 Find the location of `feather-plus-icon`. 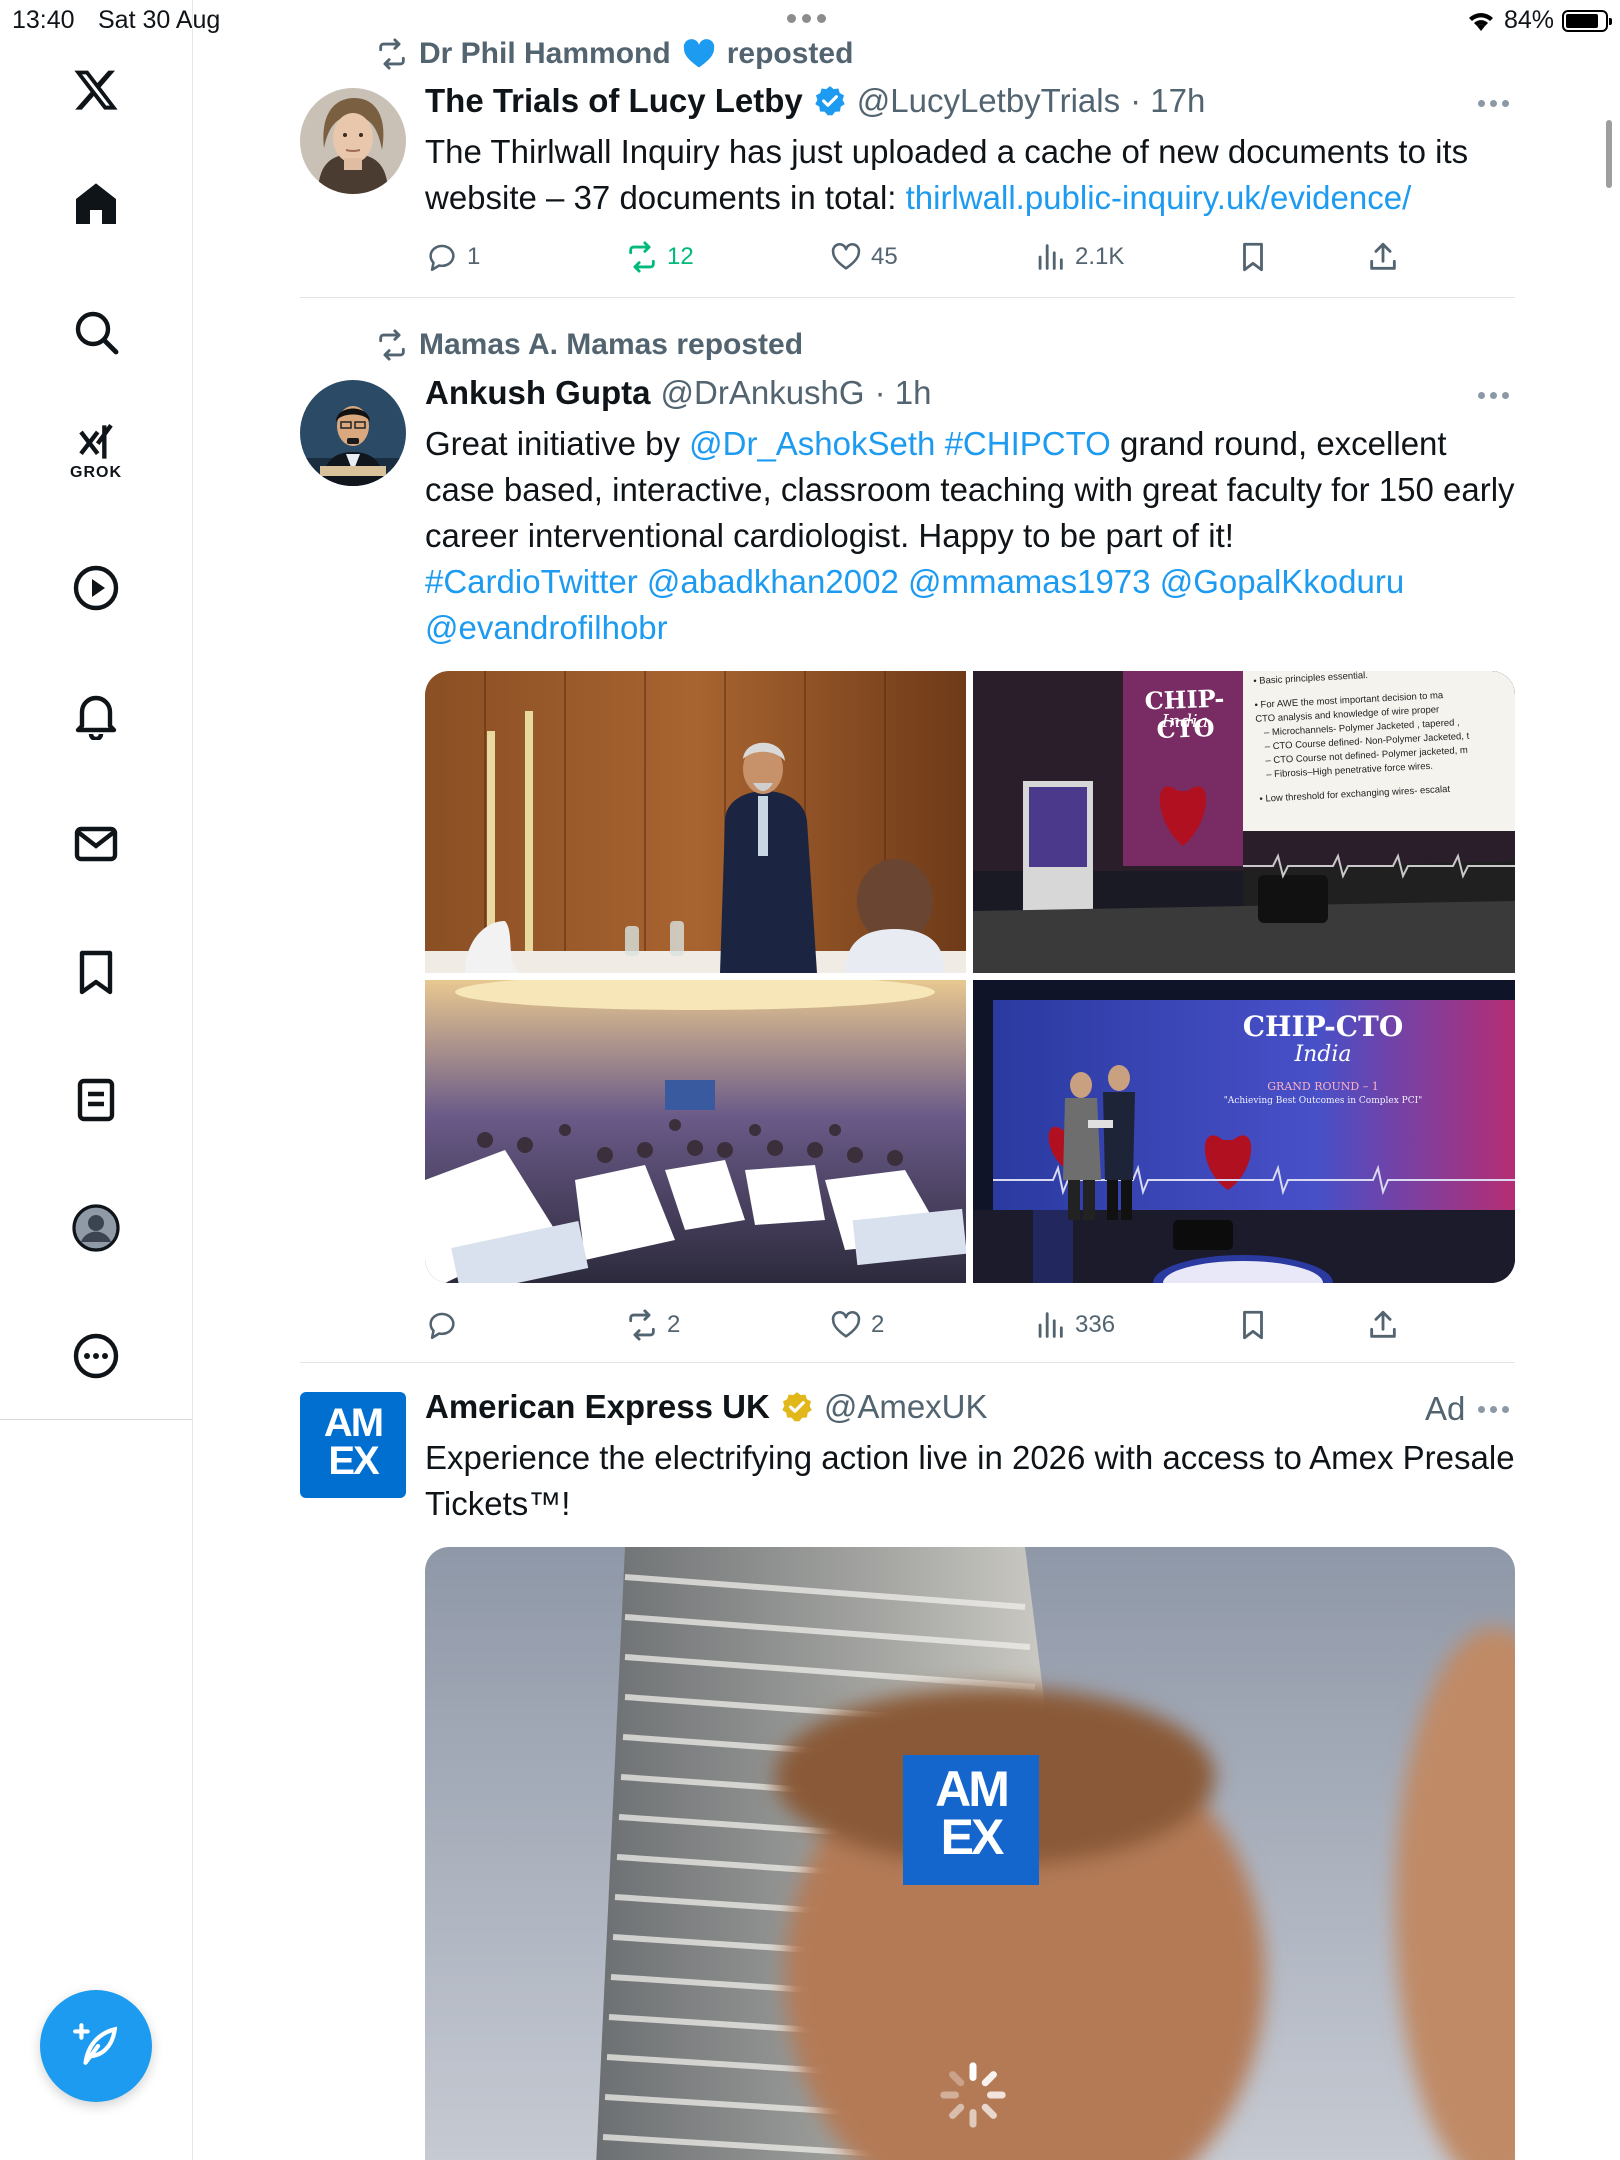

feather-plus-icon is located at coordinates (95, 2044).